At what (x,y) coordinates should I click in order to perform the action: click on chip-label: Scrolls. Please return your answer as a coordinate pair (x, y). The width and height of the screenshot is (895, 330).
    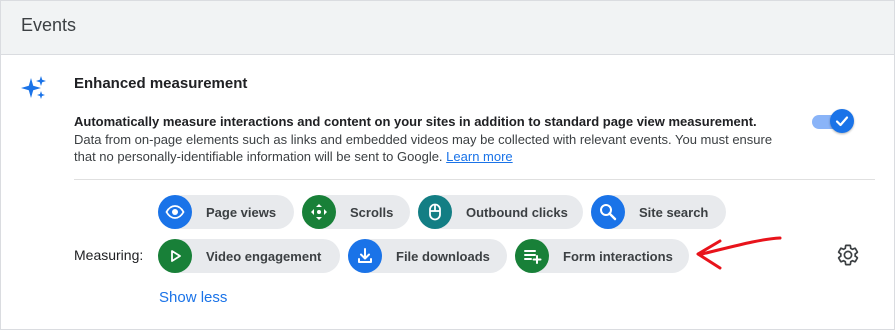
    Looking at the image, I should click on (372, 212).